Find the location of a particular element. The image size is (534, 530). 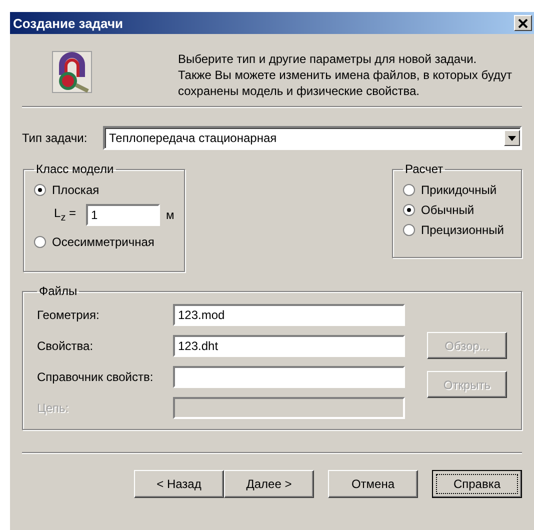

group-title: Класс модели is located at coordinates (75, 169).